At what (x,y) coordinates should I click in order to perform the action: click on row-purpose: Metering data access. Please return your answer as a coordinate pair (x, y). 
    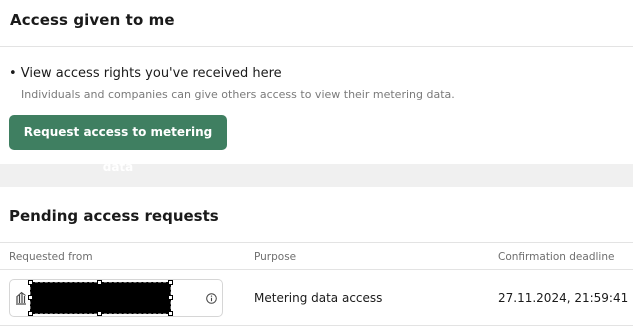
    Looking at the image, I should click on (318, 298).